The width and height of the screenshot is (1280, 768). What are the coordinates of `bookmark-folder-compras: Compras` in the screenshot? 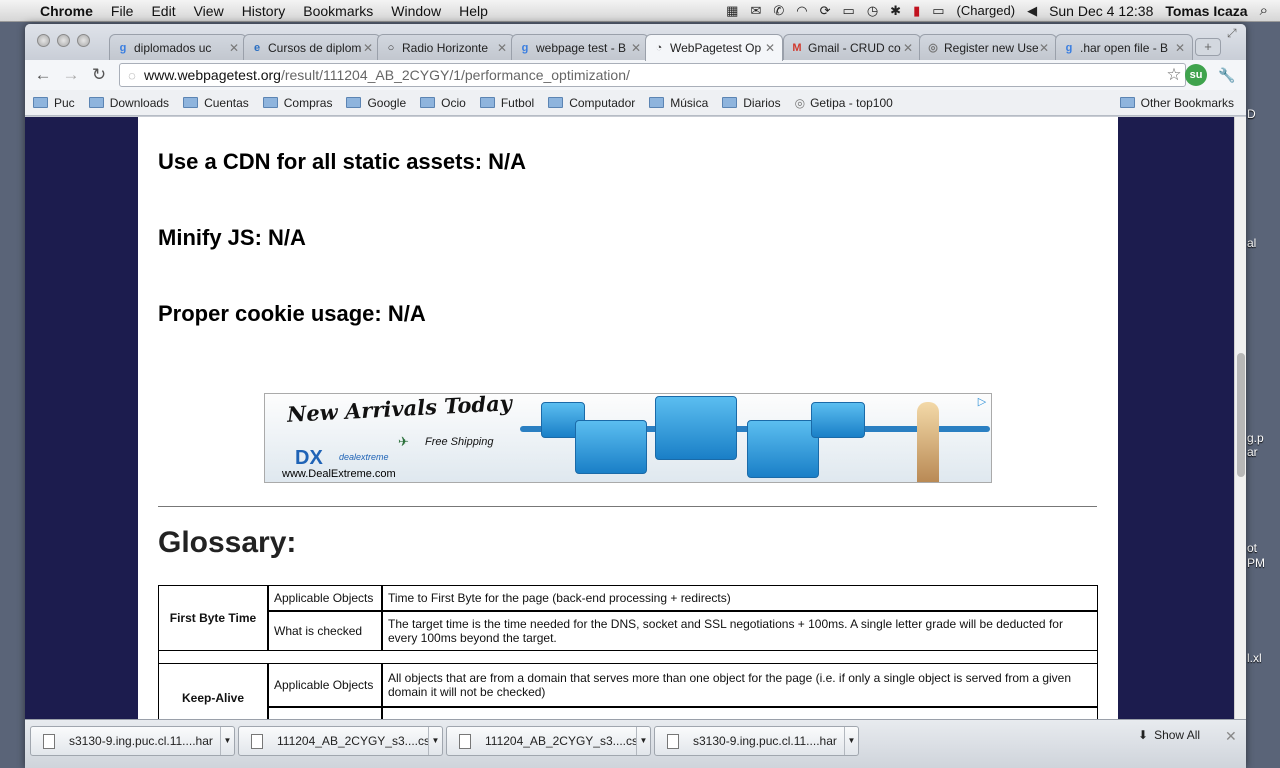 It's located at (297, 103).